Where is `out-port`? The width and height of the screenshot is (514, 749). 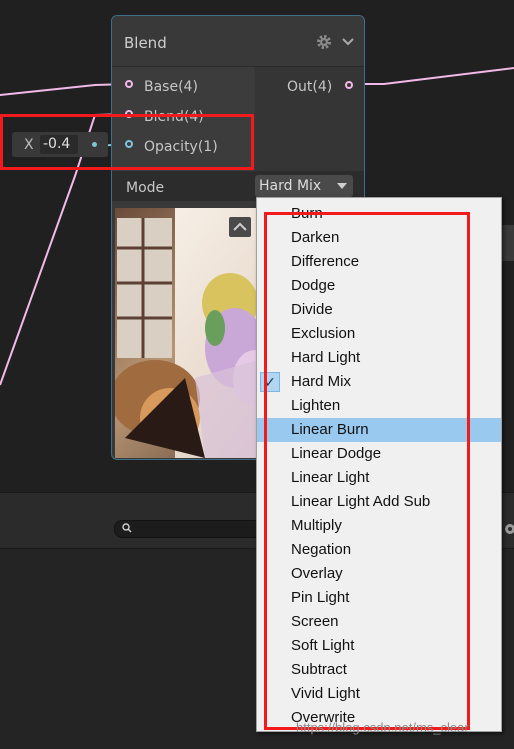 out-port is located at coordinates (349, 85).